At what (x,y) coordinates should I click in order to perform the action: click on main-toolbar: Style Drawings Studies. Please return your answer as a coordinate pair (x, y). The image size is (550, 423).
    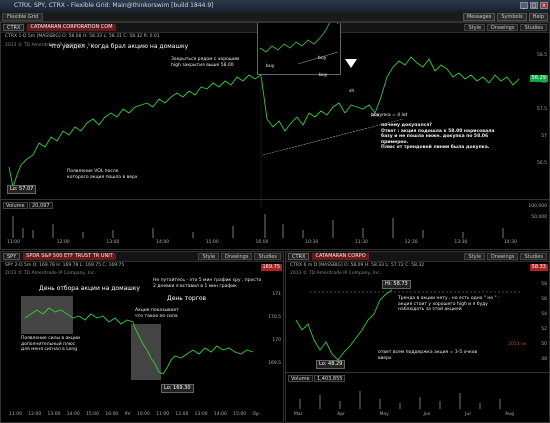
    Looking at the image, I should click on (505, 27).